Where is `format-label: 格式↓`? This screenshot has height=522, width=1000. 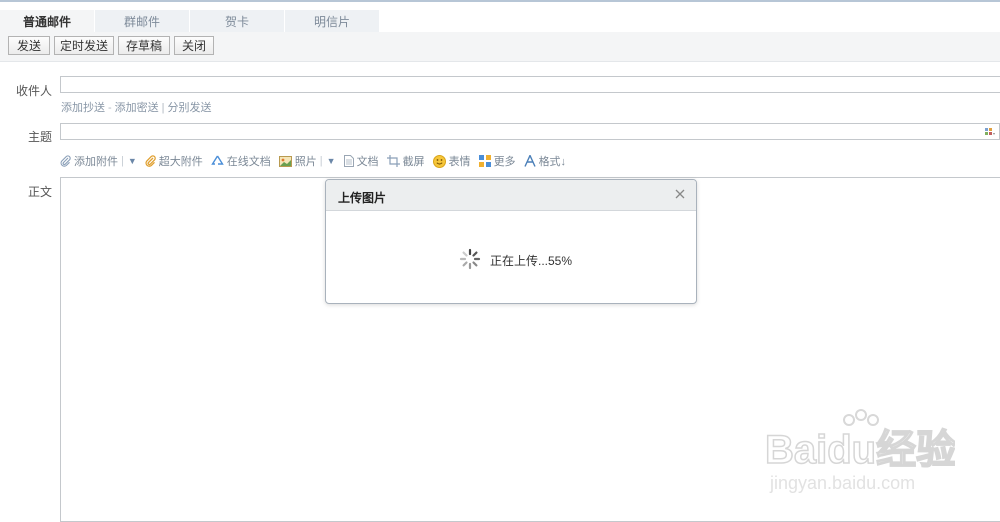
format-label: 格式↓ is located at coordinates (552, 162).